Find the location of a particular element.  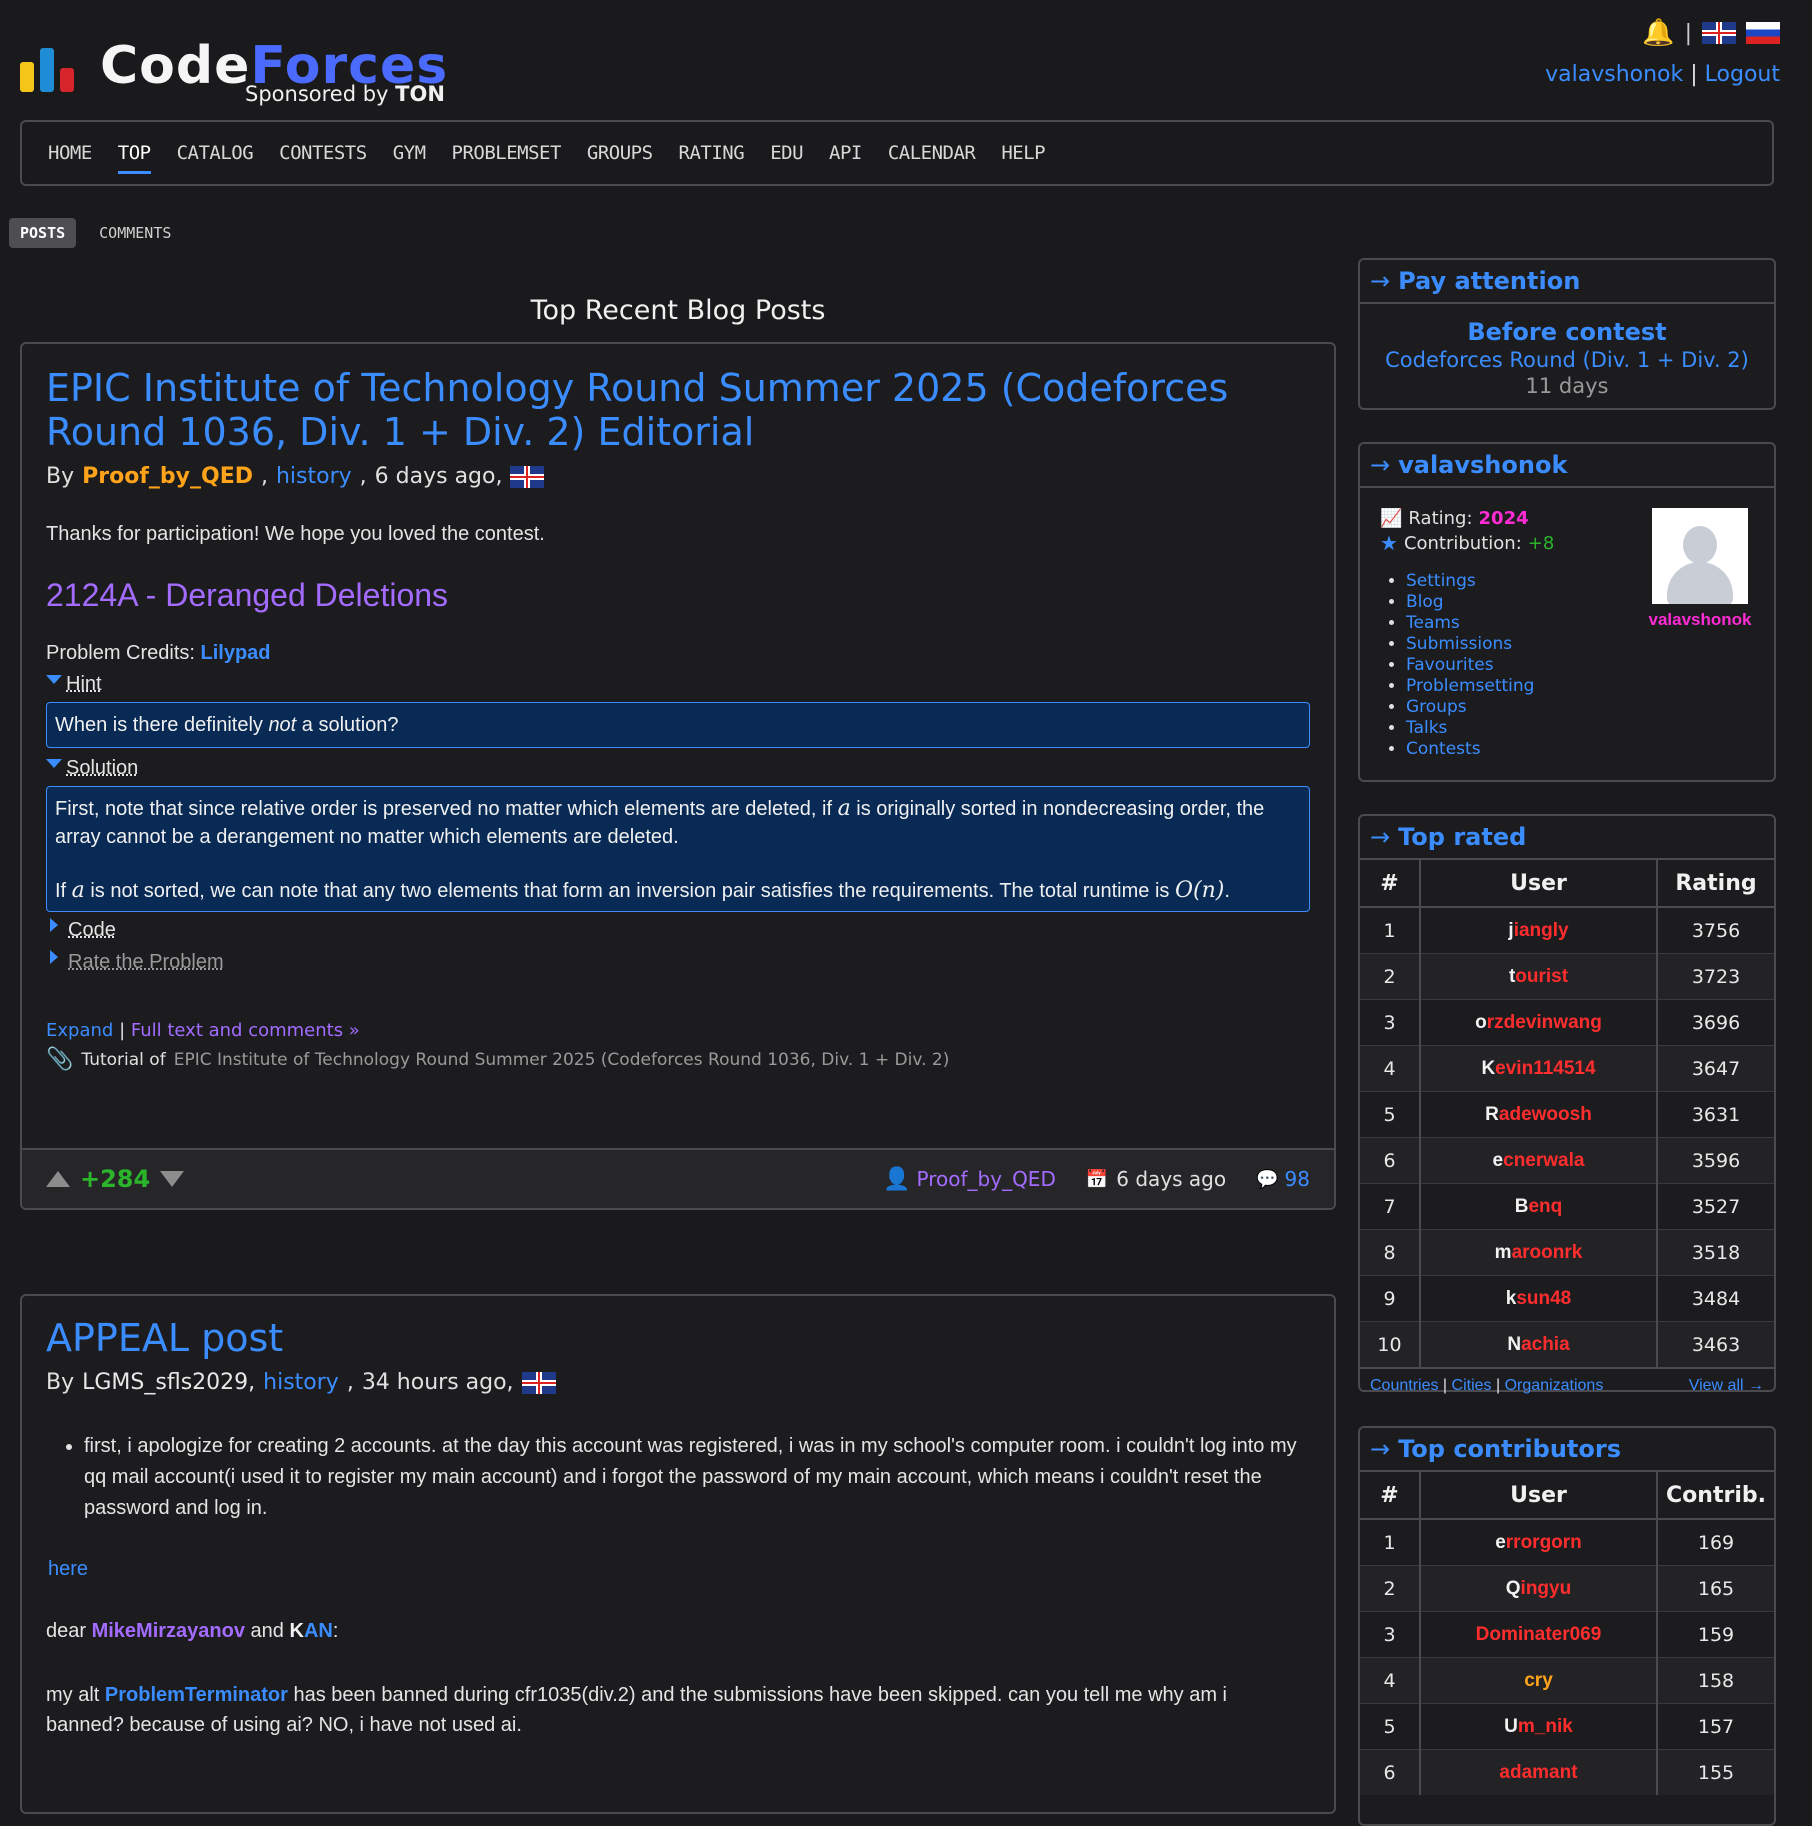

header-username-link: valavshonok is located at coordinates (1614, 74).